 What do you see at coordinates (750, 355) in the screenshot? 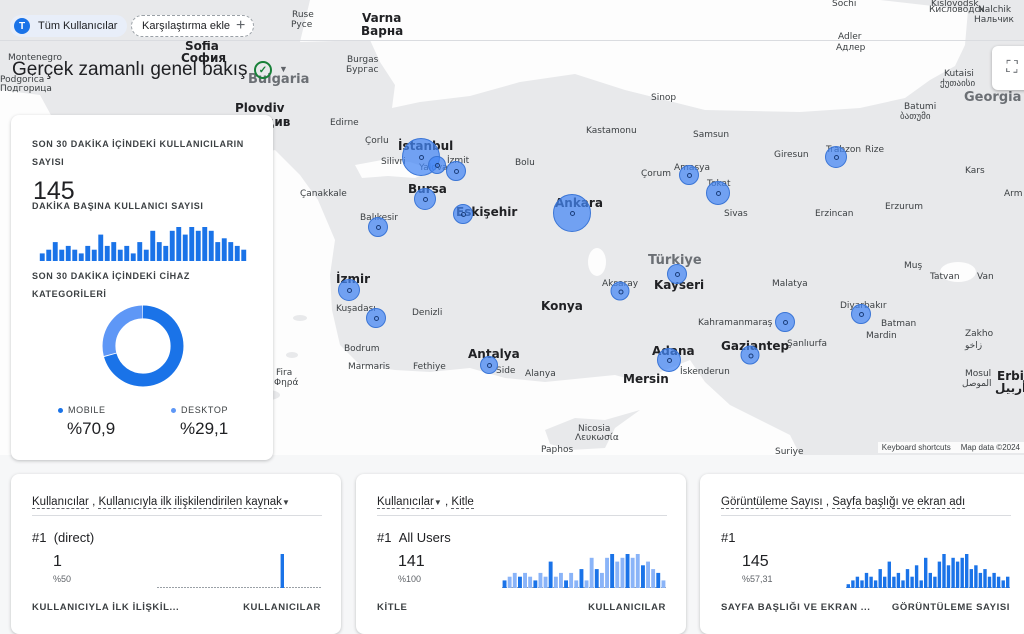
I see `map-bubble-gaziantep` at bounding box center [750, 355].